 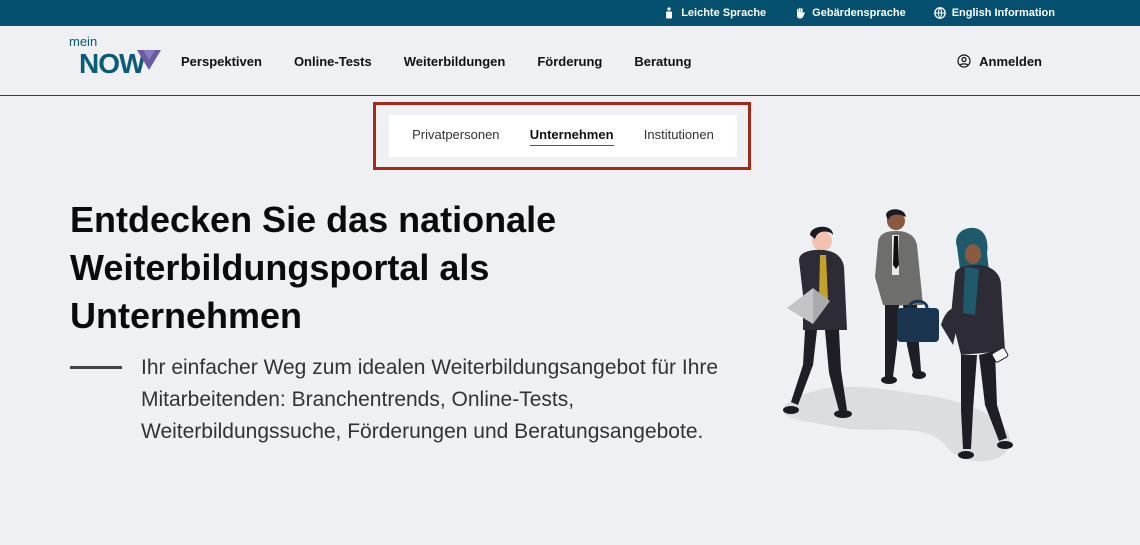 I want to click on hero-divider, so click(x=96, y=367).